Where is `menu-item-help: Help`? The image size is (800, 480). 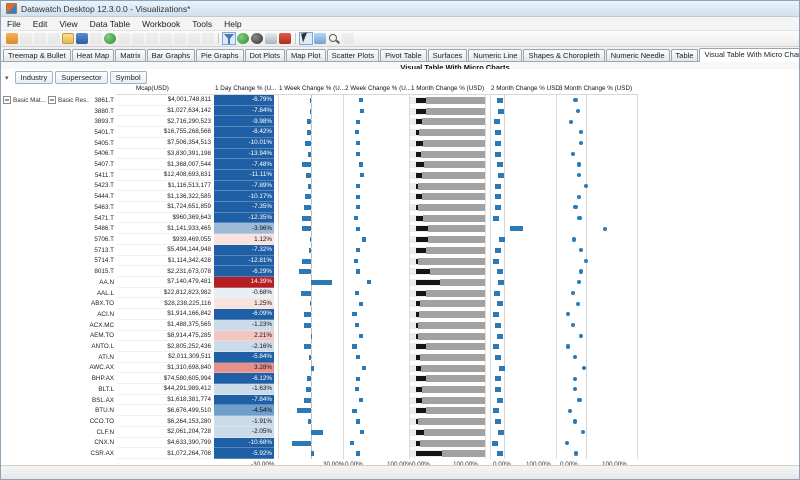
menu-item-help: Help is located at coordinates (232, 24).